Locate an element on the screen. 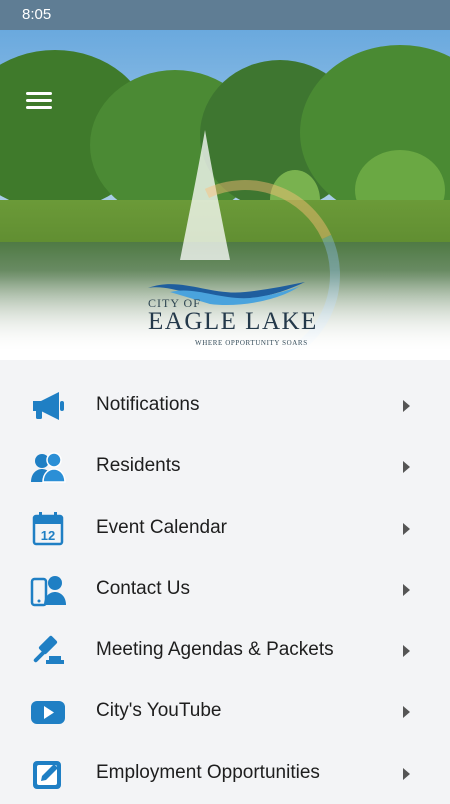 This screenshot has width=450, height=804. menu-item-contact-us: Contact Us is located at coordinates (225, 589).